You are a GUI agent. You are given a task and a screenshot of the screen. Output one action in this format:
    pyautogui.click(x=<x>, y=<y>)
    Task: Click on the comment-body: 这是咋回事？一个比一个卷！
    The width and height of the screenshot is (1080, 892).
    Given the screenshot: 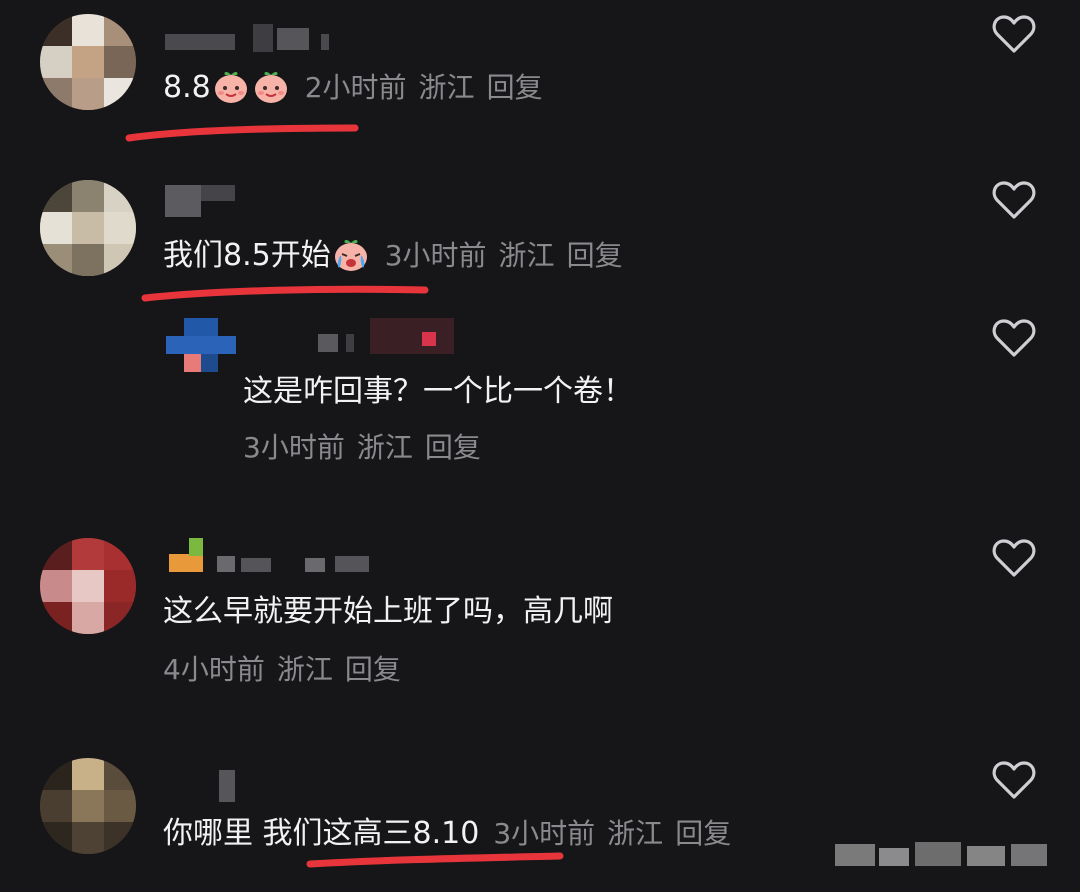 What is the action you would take?
    pyautogui.click(x=438, y=391)
    